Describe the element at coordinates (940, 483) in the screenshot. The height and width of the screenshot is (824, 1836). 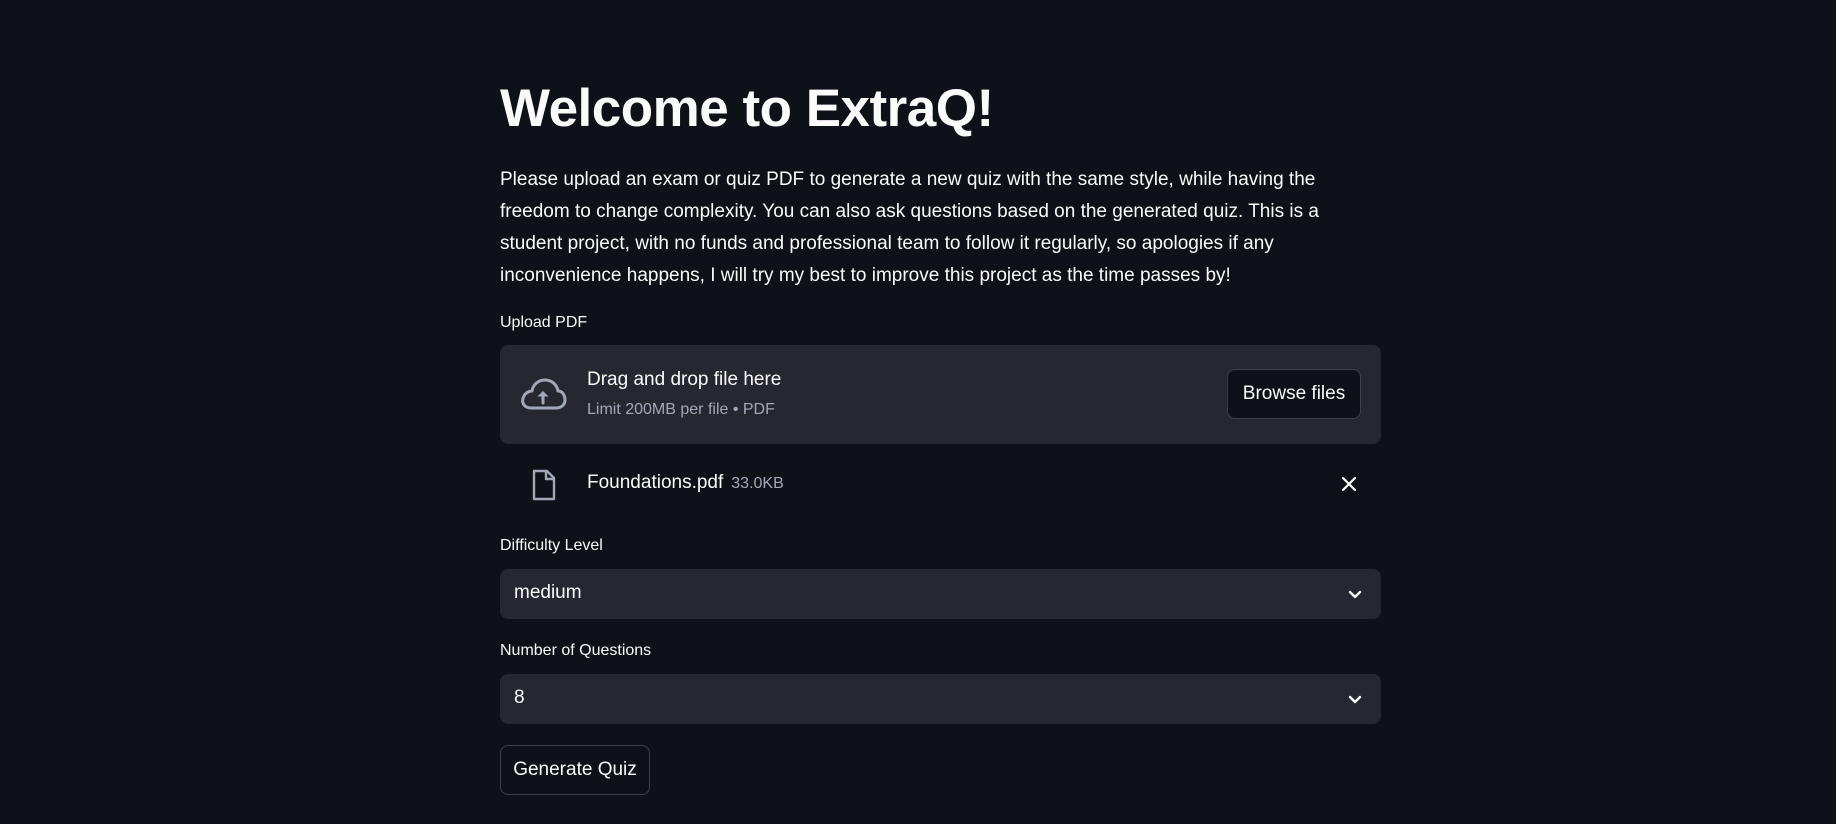
I see `uploaded-file-row: Foundations.pdf 33.0KB` at that location.